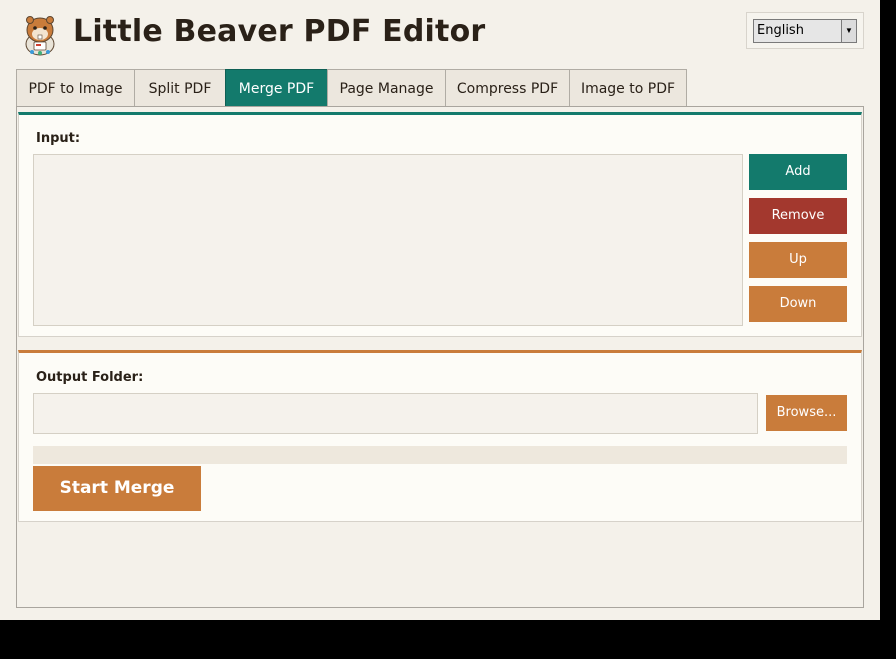 The width and height of the screenshot is (896, 659). What do you see at coordinates (75, 88) in the screenshot?
I see `tab-pdf-to-image: PDF to Image` at bounding box center [75, 88].